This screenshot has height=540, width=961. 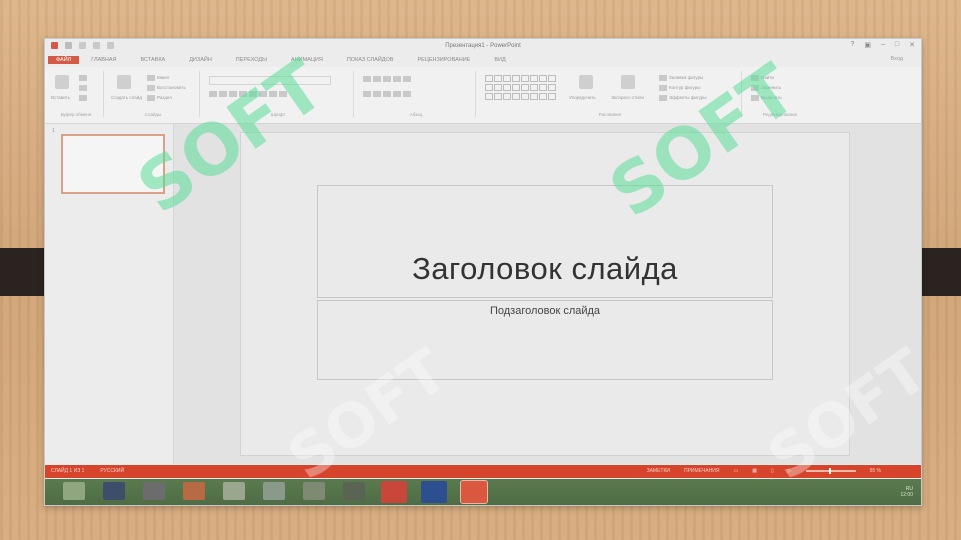 I want to click on new-slide-button: Создать слайд, so click(x=127, y=97).